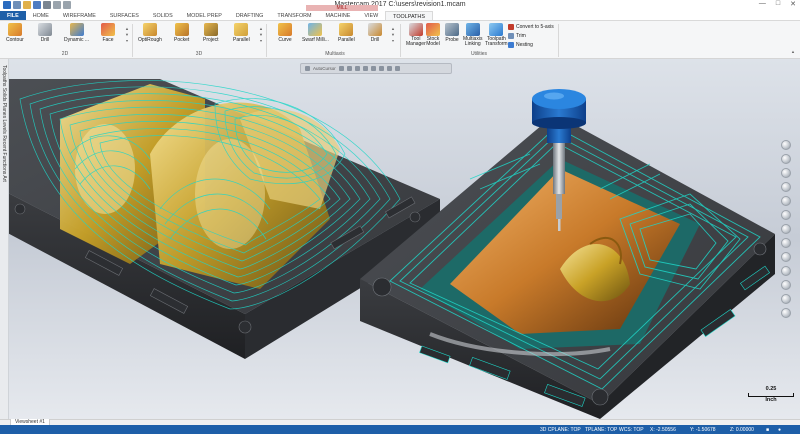 The image size is (800, 434). I want to click on optirough-icon, so click(149, 29).